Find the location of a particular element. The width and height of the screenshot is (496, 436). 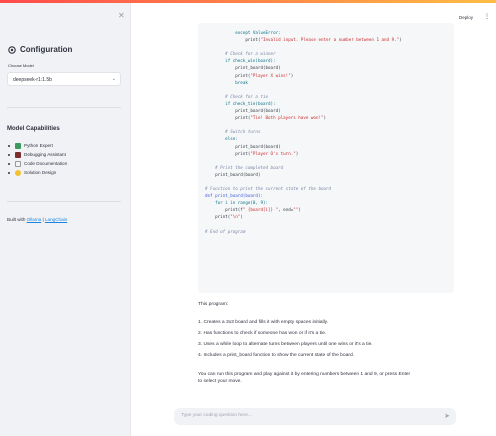

langchain-link: LangChain is located at coordinates (56, 219).